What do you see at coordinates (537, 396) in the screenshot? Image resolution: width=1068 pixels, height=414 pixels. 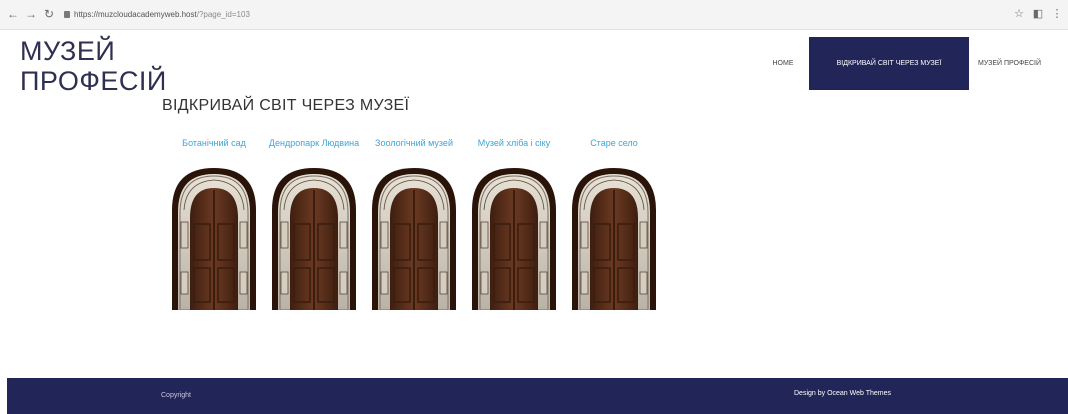 I see `site-footer: Copyright Design by Ocean Web Themes` at bounding box center [537, 396].